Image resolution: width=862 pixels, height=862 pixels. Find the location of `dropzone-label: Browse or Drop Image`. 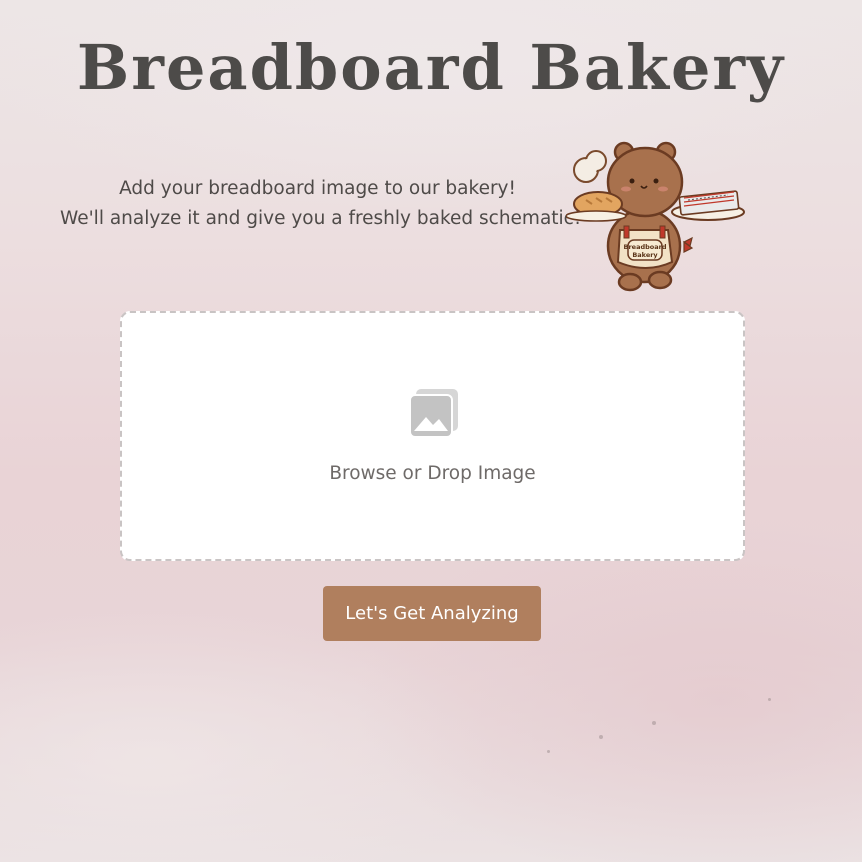

dropzone-label: Browse or Drop Image is located at coordinates (432, 473).